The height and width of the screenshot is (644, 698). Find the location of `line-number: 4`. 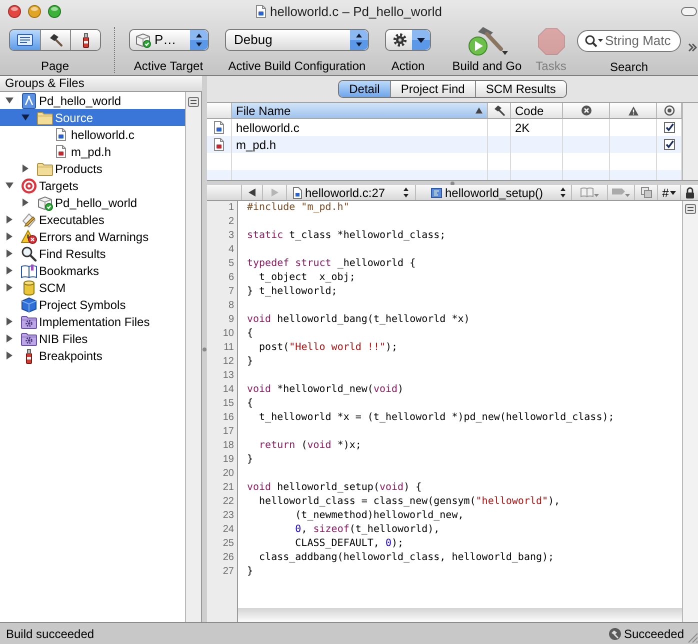

line-number: 4 is located at coordinates (231, 250).